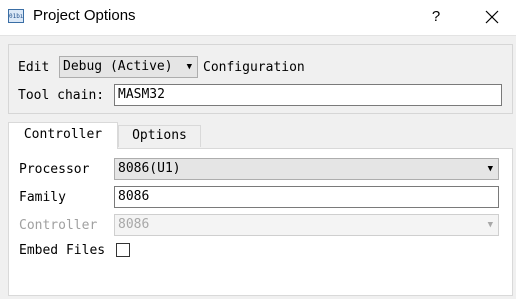  What do you see at coordinates (306, 169) in the screenshot?
I see `processor-dropdown: 8086(U1) ▼` at bounding box center [306, 169].